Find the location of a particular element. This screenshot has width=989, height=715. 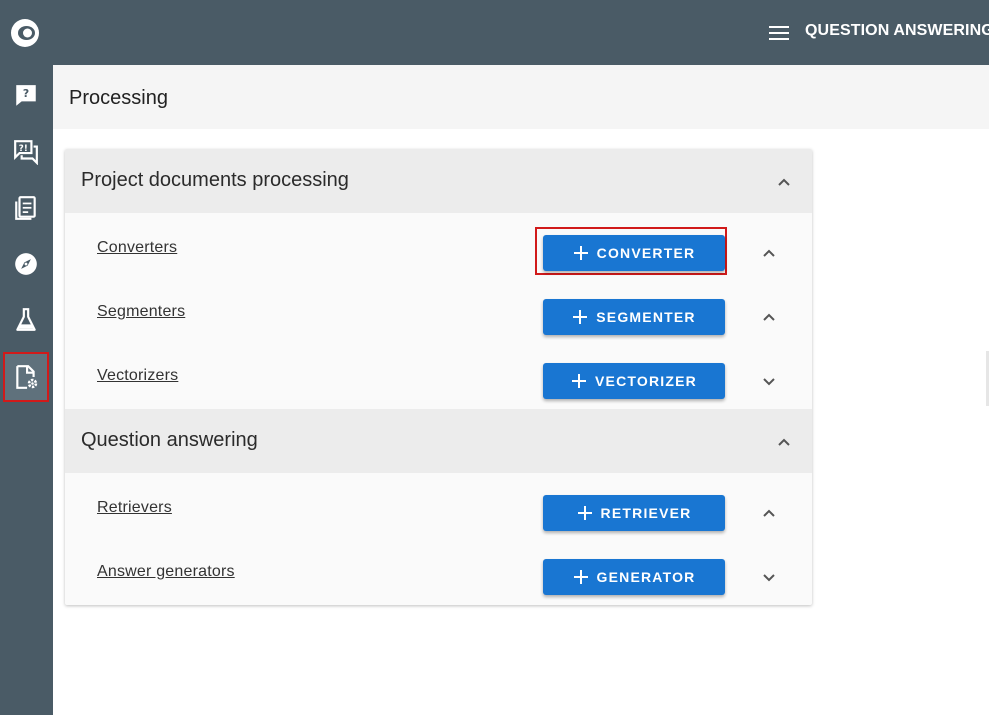

button-label: RETRIEVER is located at coordinates (646, 513).